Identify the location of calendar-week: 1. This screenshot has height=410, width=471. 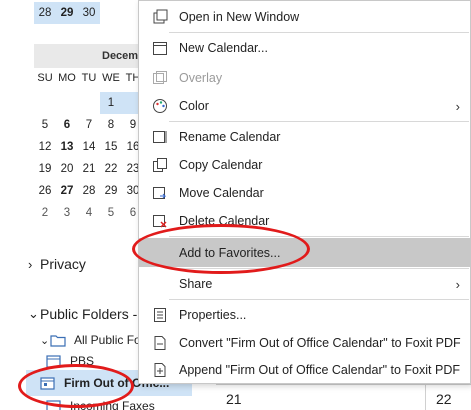
(89, 103).